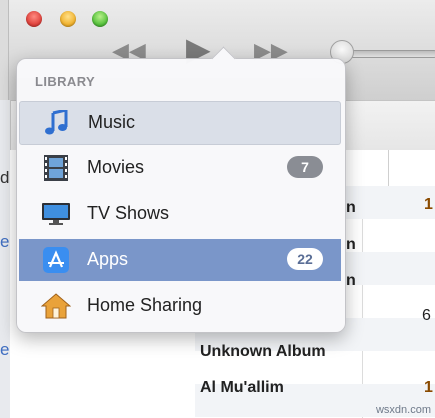  I want to click on library-item-music: Music, so click(180, 123).